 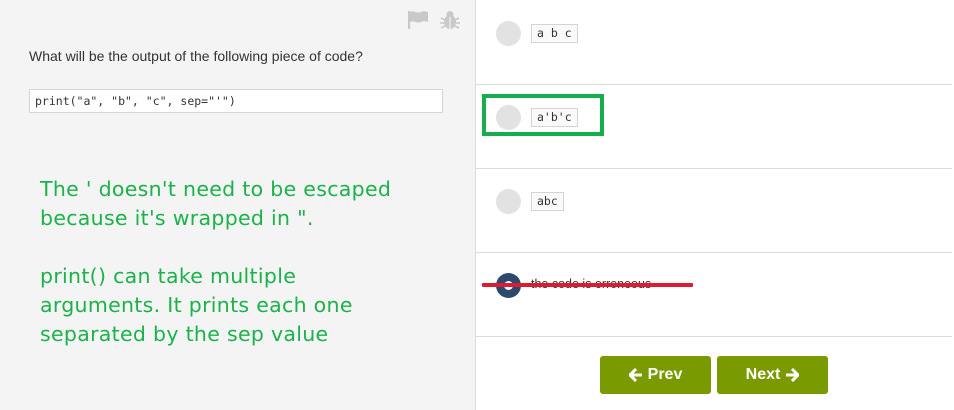 What do you see at coordinates (714, 126) in the screenshot?
I see `answer-option-2: a'b'c` at bounding box center [714, 126].